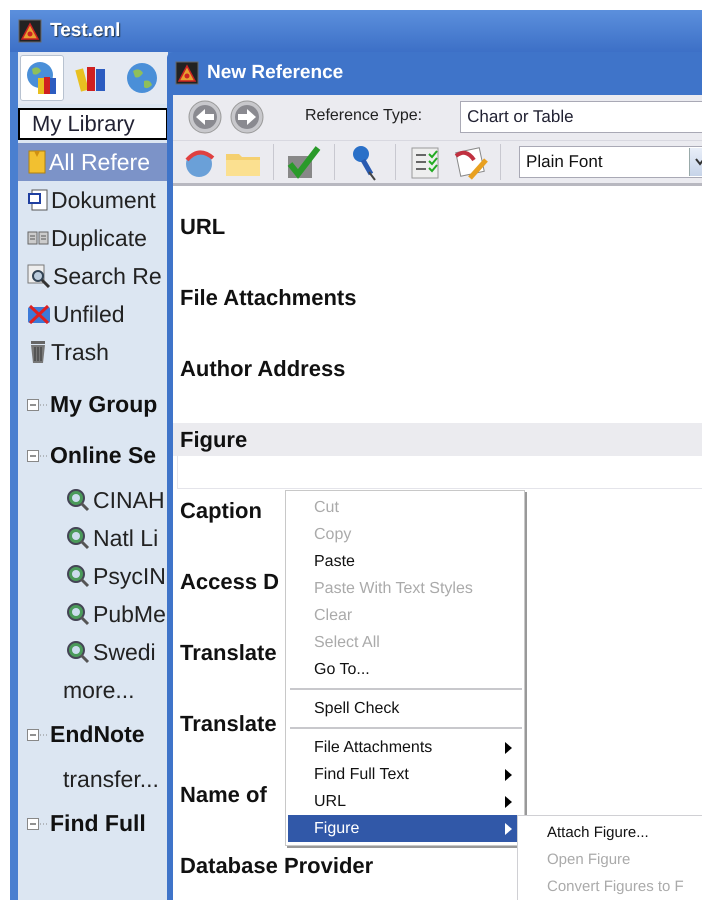  I want to click on back-button-icon, so click(205, 117).